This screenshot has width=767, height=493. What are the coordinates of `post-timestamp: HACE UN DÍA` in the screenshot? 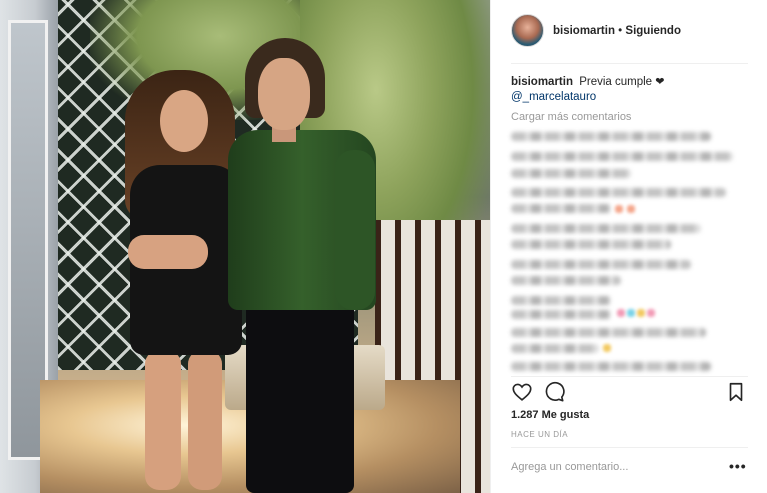 It's located at (539, 434).